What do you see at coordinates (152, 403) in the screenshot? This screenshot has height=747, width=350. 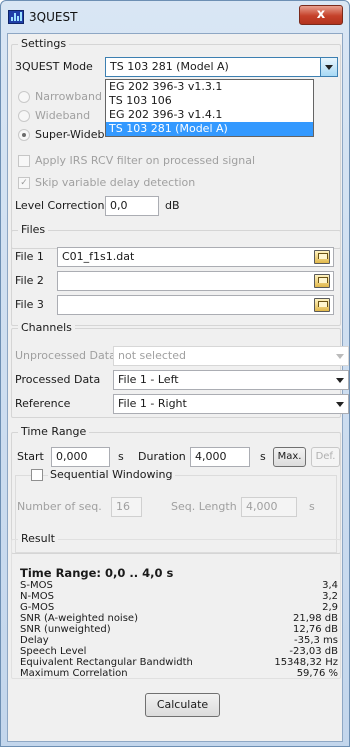 I see `reference-value: File 1 - Right` at bounding box center [152, 403].